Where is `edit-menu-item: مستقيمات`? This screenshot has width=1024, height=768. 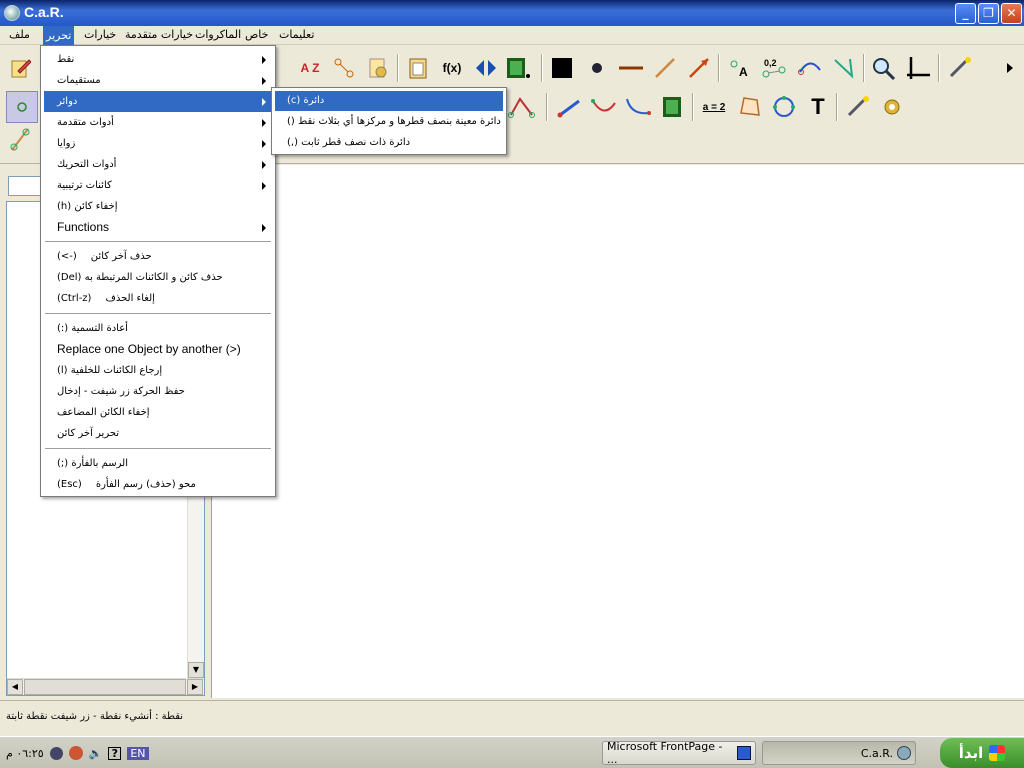
edit-menu-item: مستقيمات is located at coordinates (158, 80).